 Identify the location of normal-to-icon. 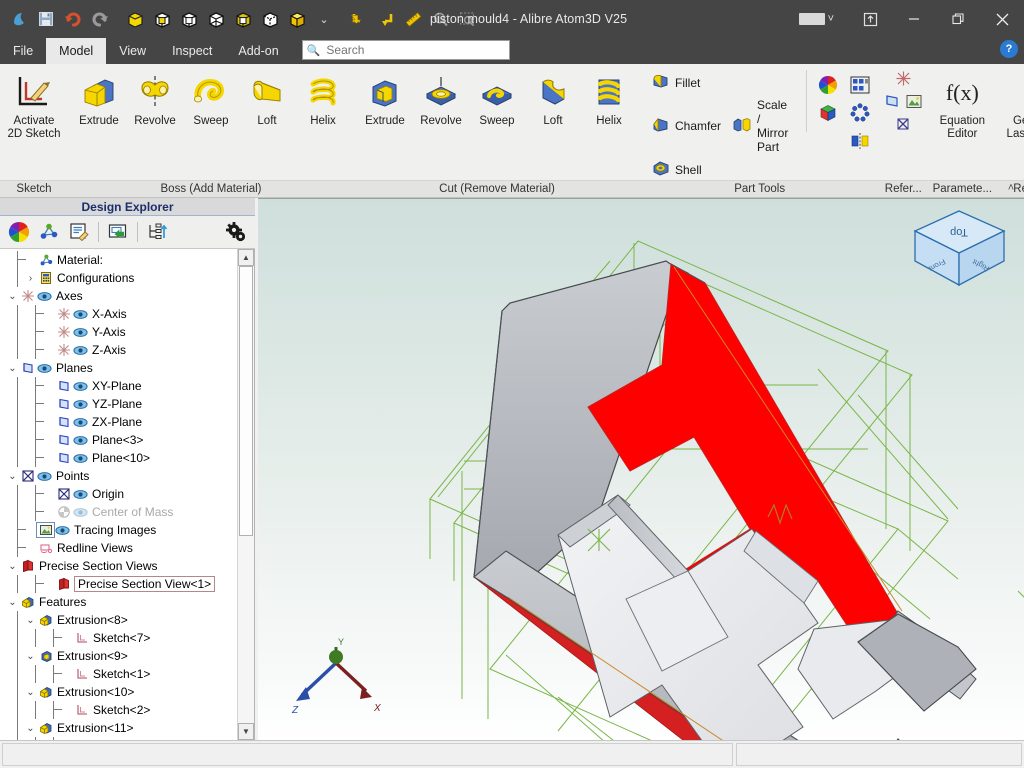
(359, 19).